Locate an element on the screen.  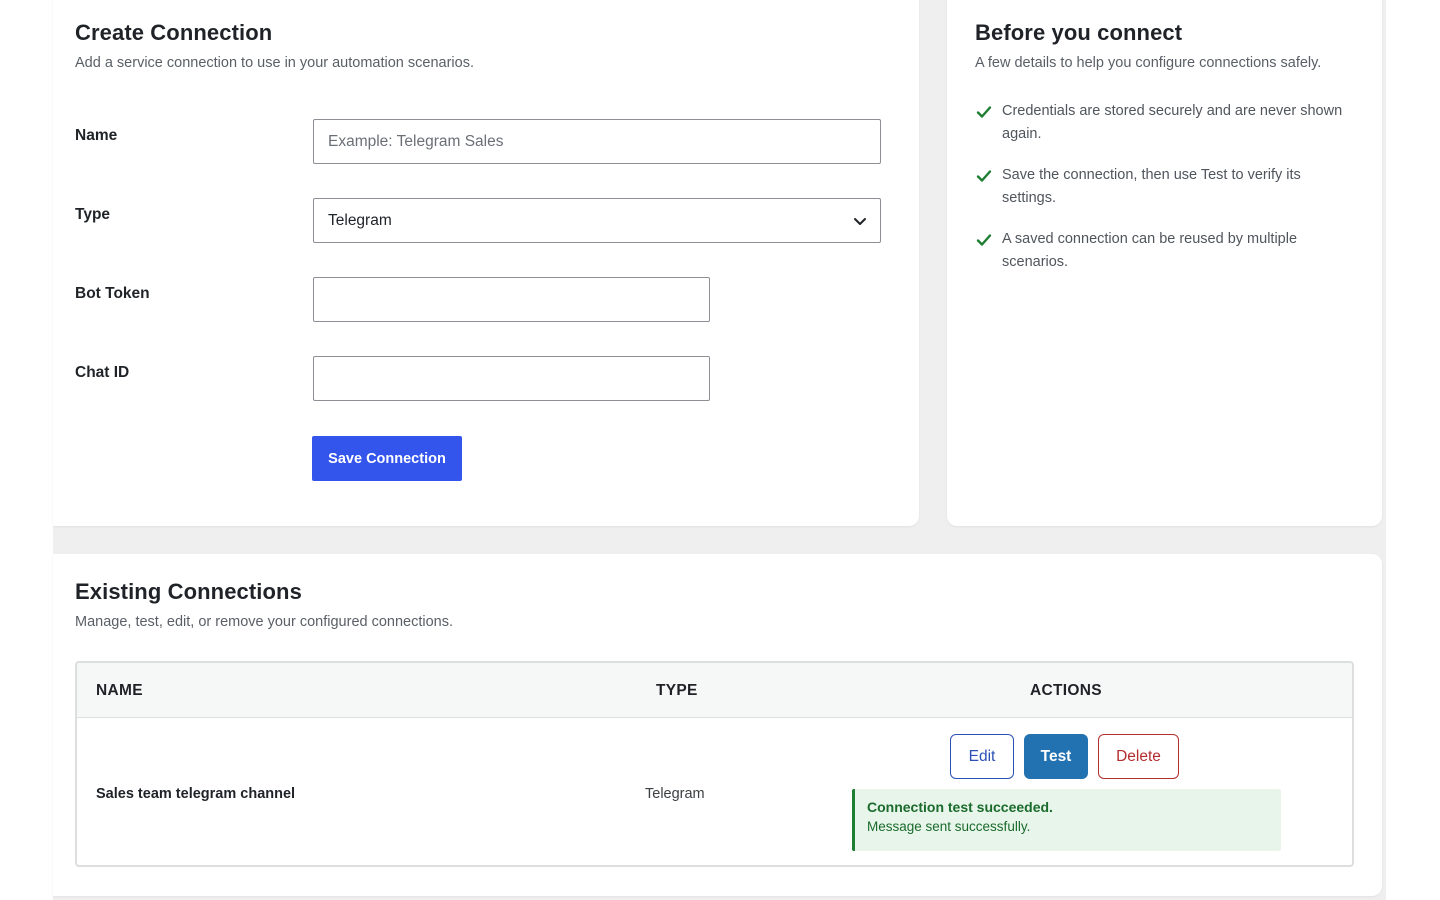
type-select: Telegram is located at coordinates (597, 220).